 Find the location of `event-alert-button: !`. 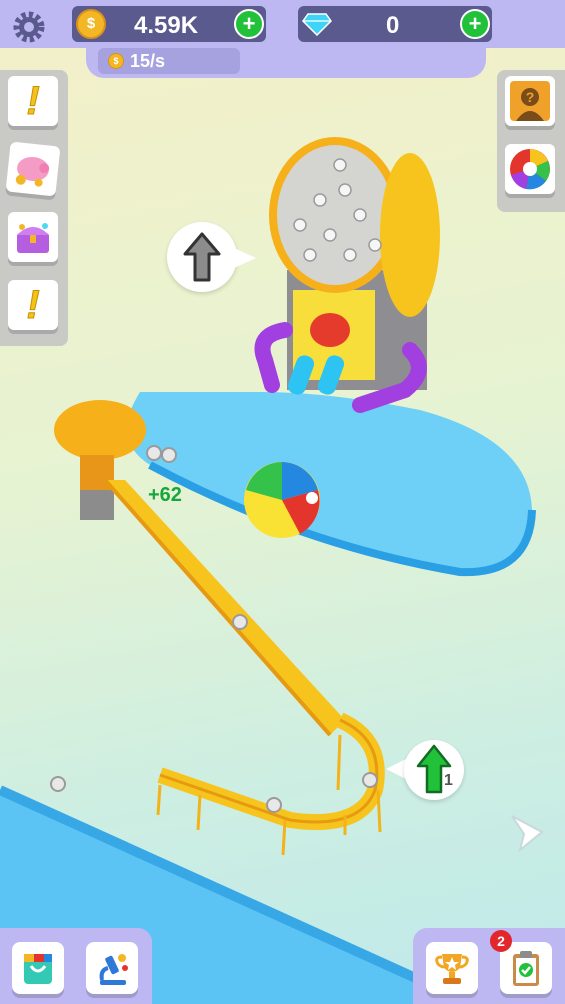

event-alert-button: ! is located at coordinates (33, 305).